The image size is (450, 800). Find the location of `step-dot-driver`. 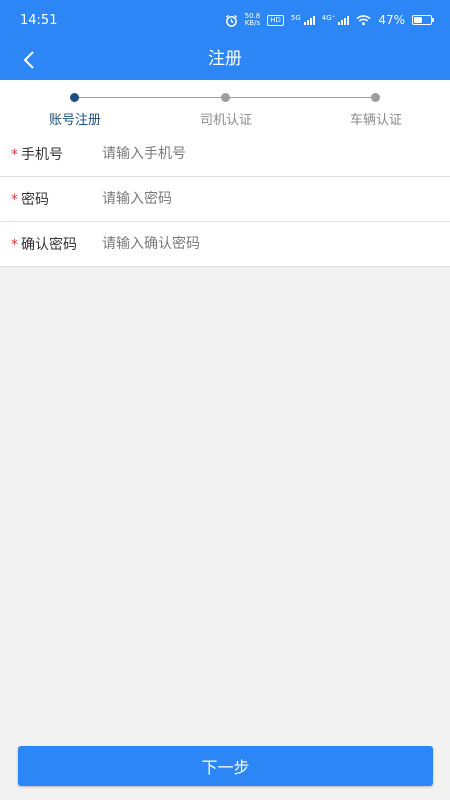

step-dot-driver is located at coordinates (225, 97).